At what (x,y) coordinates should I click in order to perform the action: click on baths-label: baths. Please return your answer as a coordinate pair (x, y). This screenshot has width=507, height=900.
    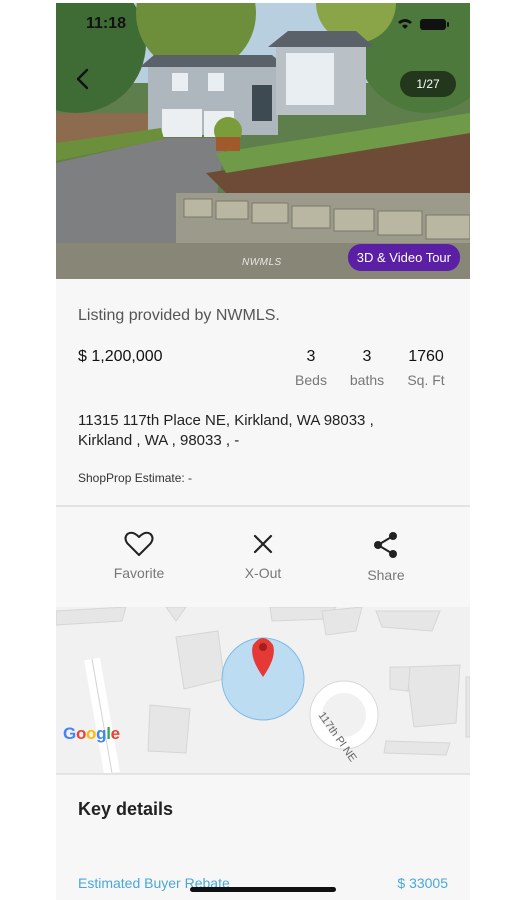
    Looking at the image, I should click on (367, 380).